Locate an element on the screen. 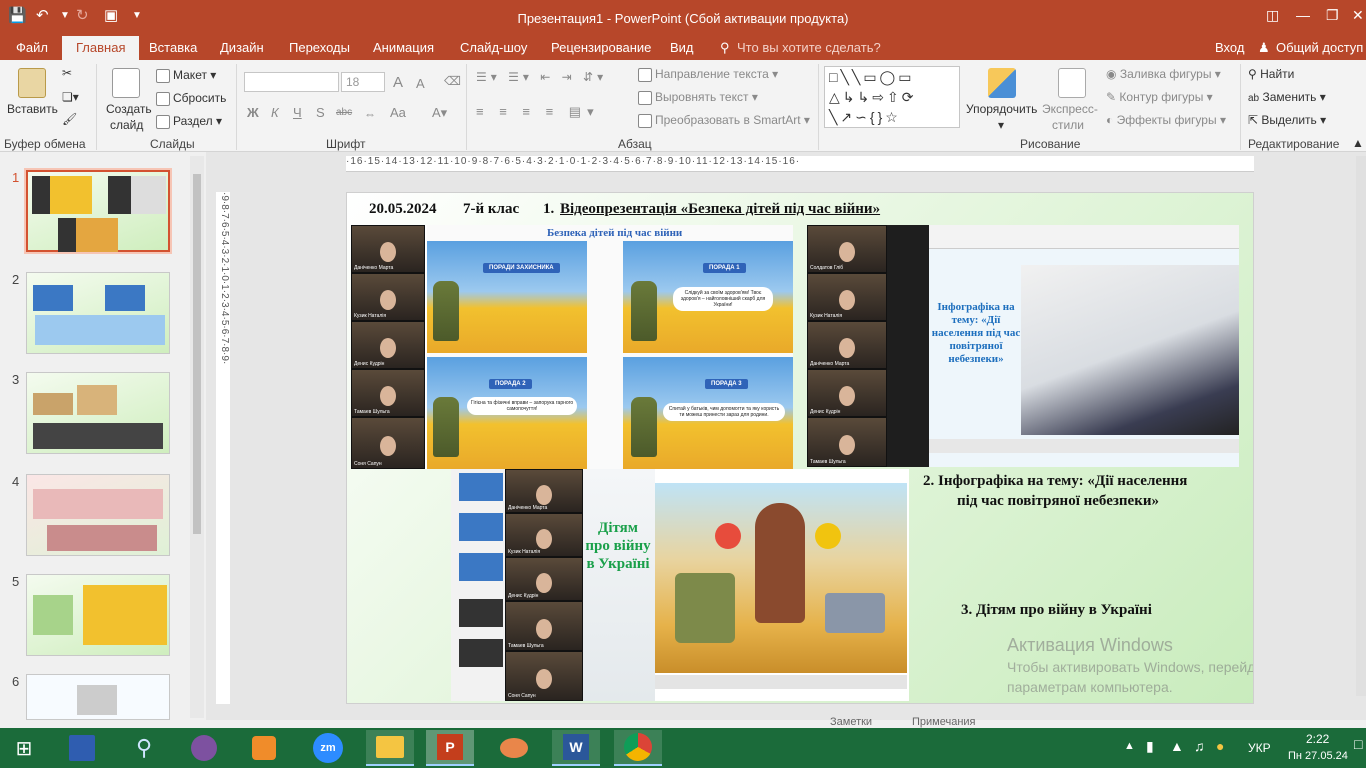 The image size is (1366, 768). layout-button: Макет ▾ is located at coordinates (186, 75).